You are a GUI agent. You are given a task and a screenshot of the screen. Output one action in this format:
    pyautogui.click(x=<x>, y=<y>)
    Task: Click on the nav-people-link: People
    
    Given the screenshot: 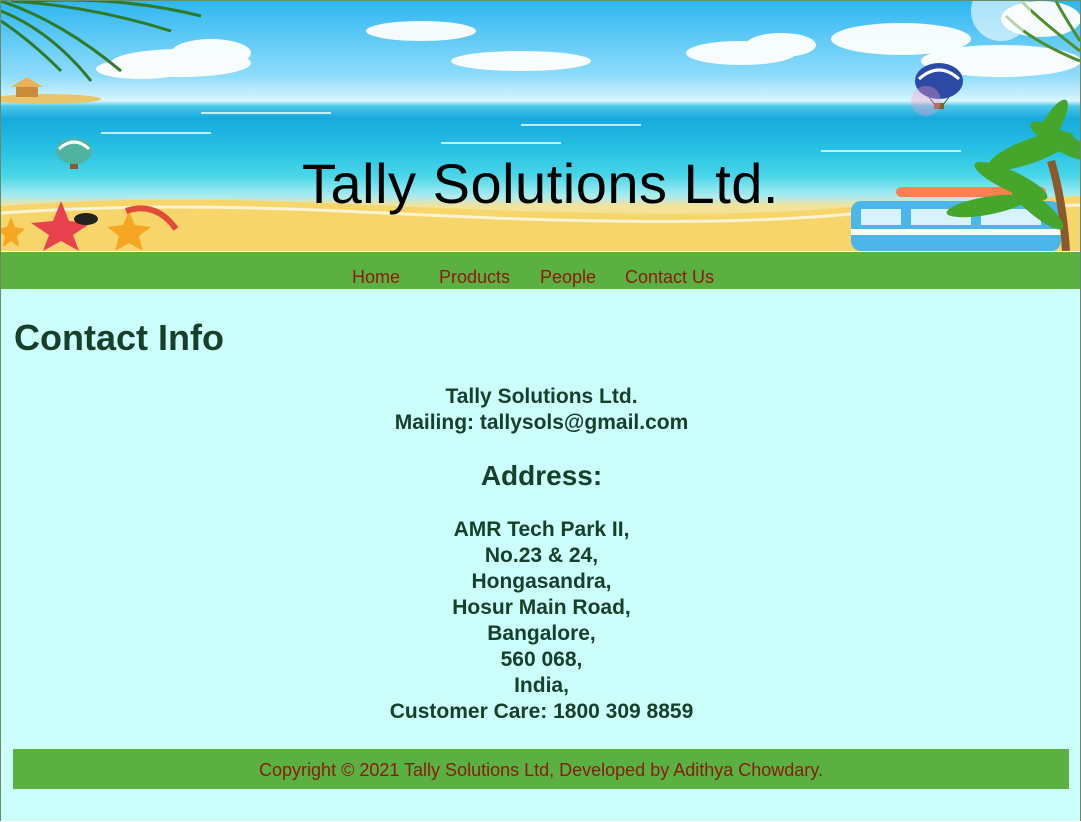 What is the action you would take?
    pyautogui.click(x=568, y=277)
    